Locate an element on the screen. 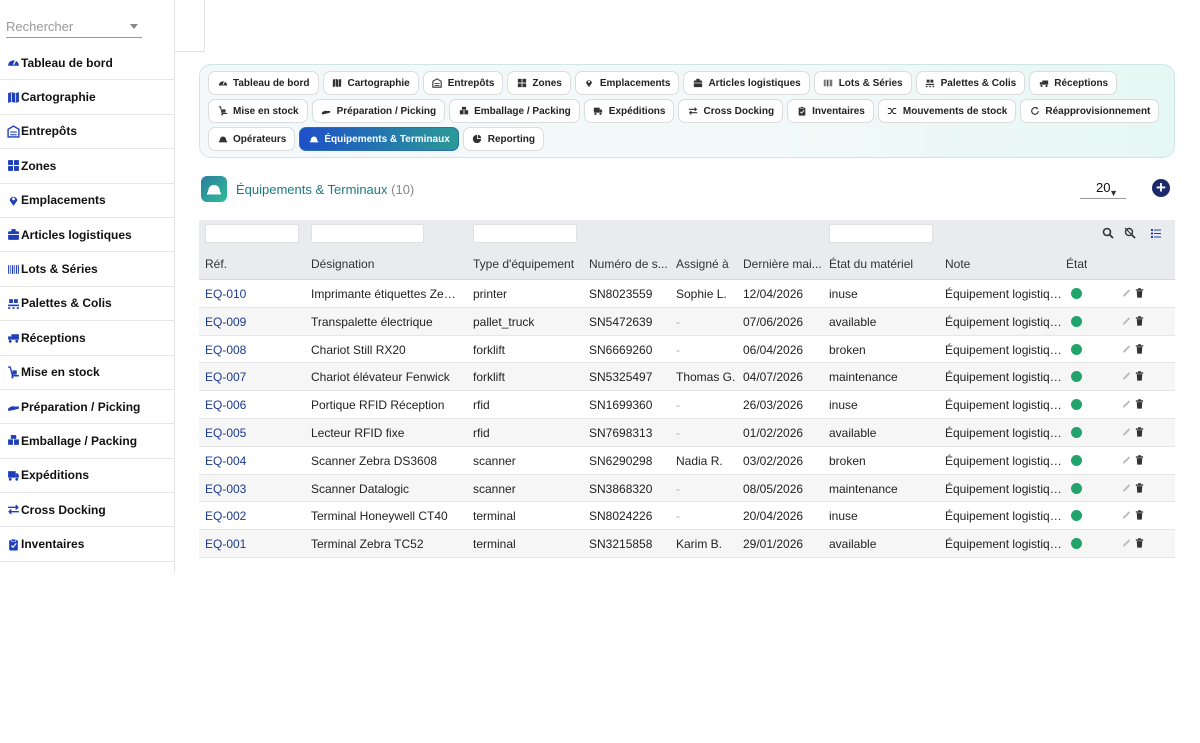  sidebar-item-mise-en-stock: Mise en stock is located at coordinates (87, 373).